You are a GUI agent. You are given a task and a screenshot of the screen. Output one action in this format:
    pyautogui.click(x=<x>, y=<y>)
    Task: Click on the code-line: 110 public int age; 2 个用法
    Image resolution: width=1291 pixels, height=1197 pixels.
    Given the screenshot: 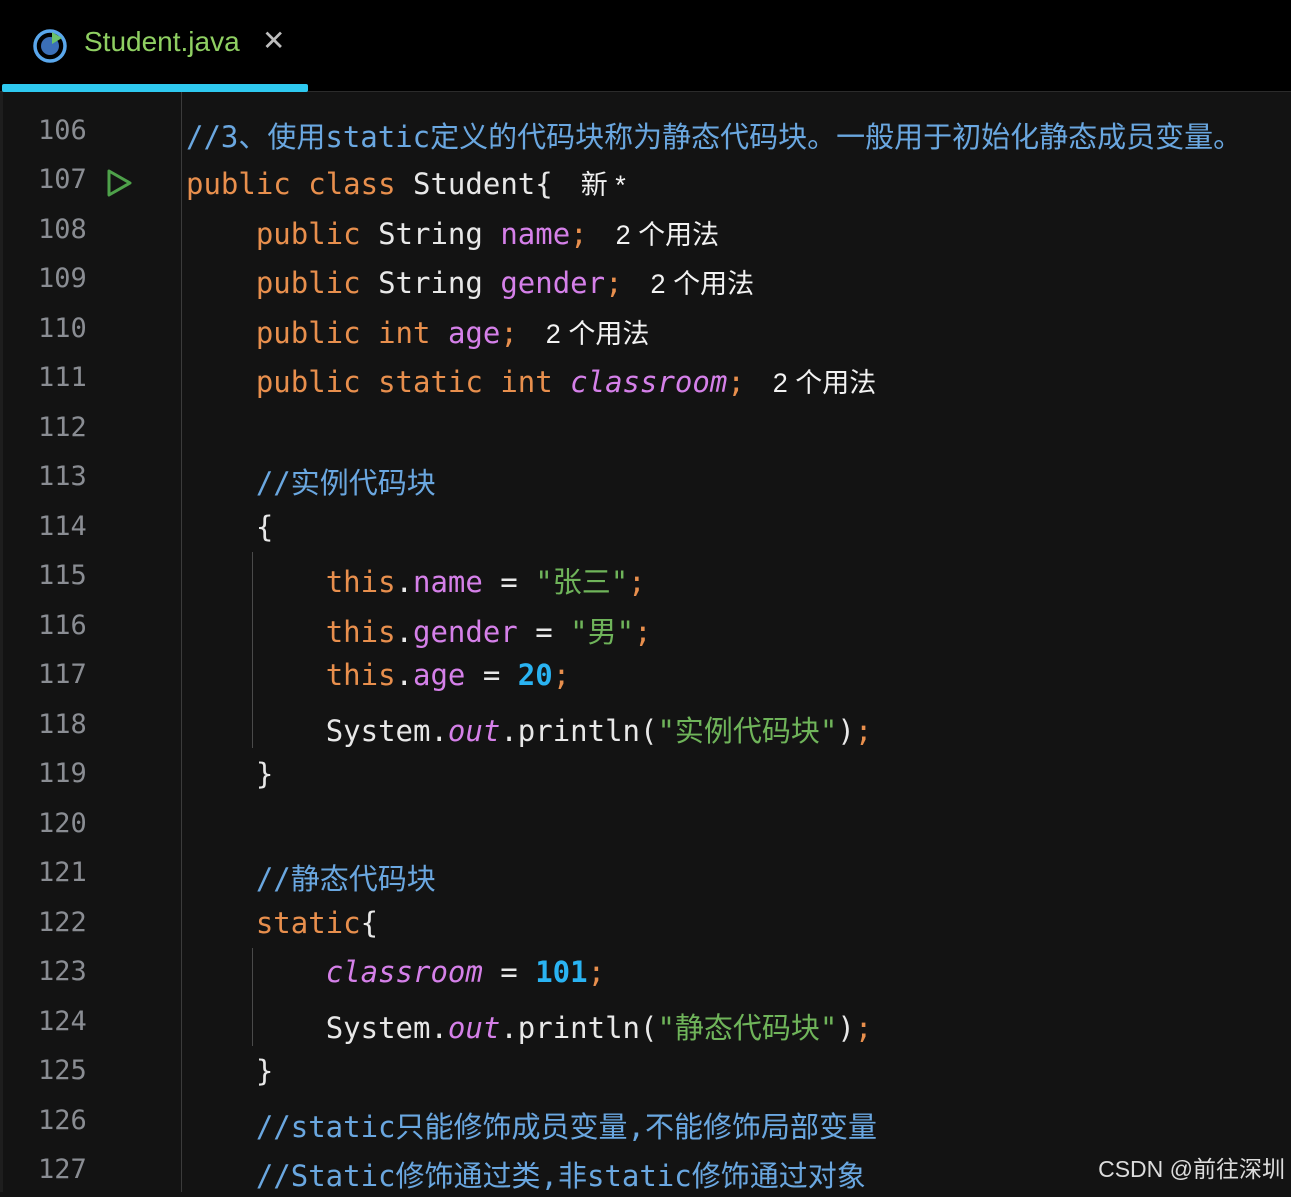 What is the action you would take?
    pyautogui.click(x=645, y=331)
    